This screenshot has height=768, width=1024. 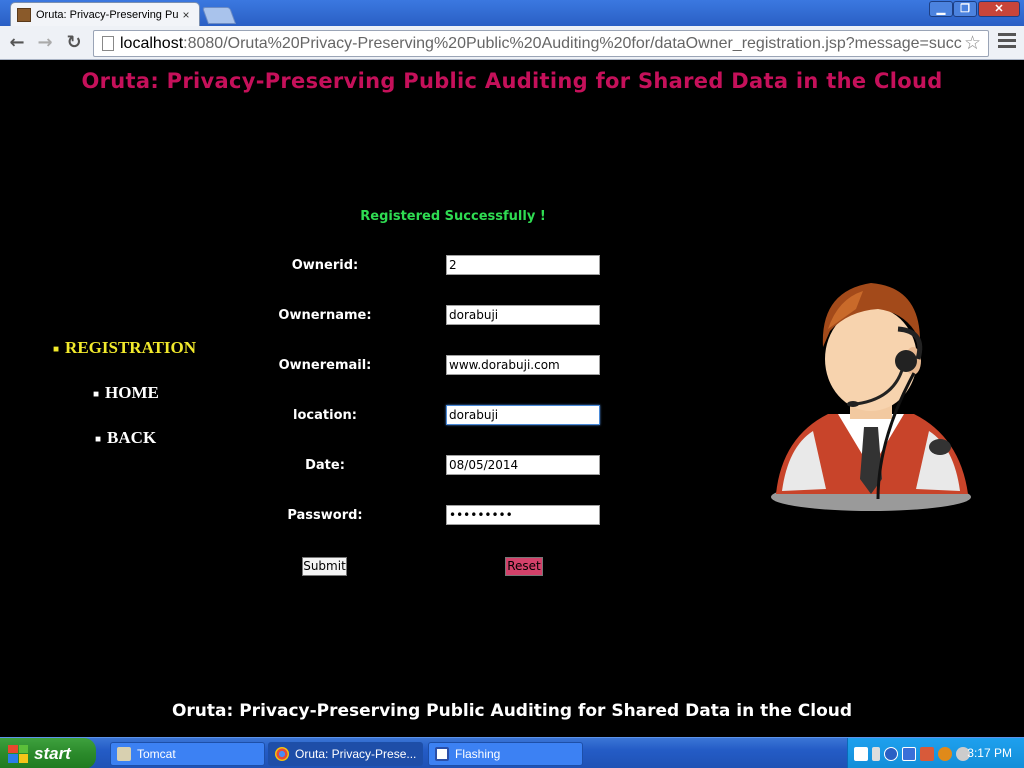 What do you see at coordinates (972, 43) in the screenshot?
I see `bookmark-star-icon: ☆` at bounding box center [972, 43].